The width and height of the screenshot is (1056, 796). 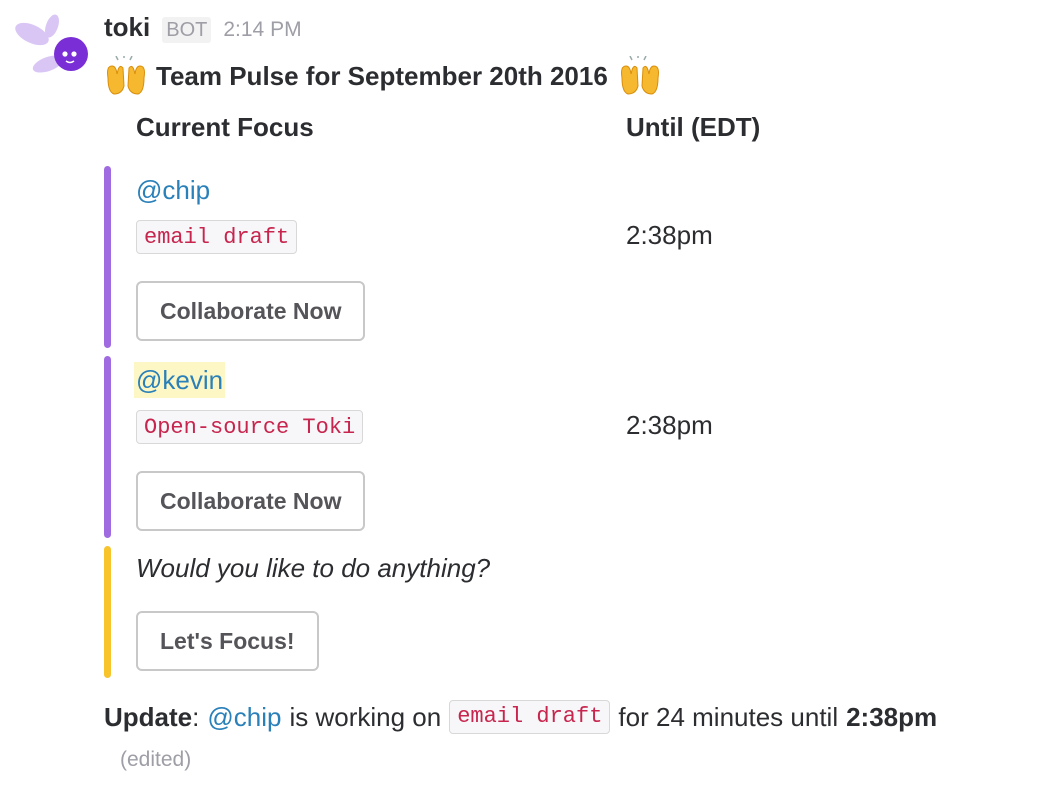 I want to click on focus-task-code: Open-source Toki, so click(x=250, y=427).